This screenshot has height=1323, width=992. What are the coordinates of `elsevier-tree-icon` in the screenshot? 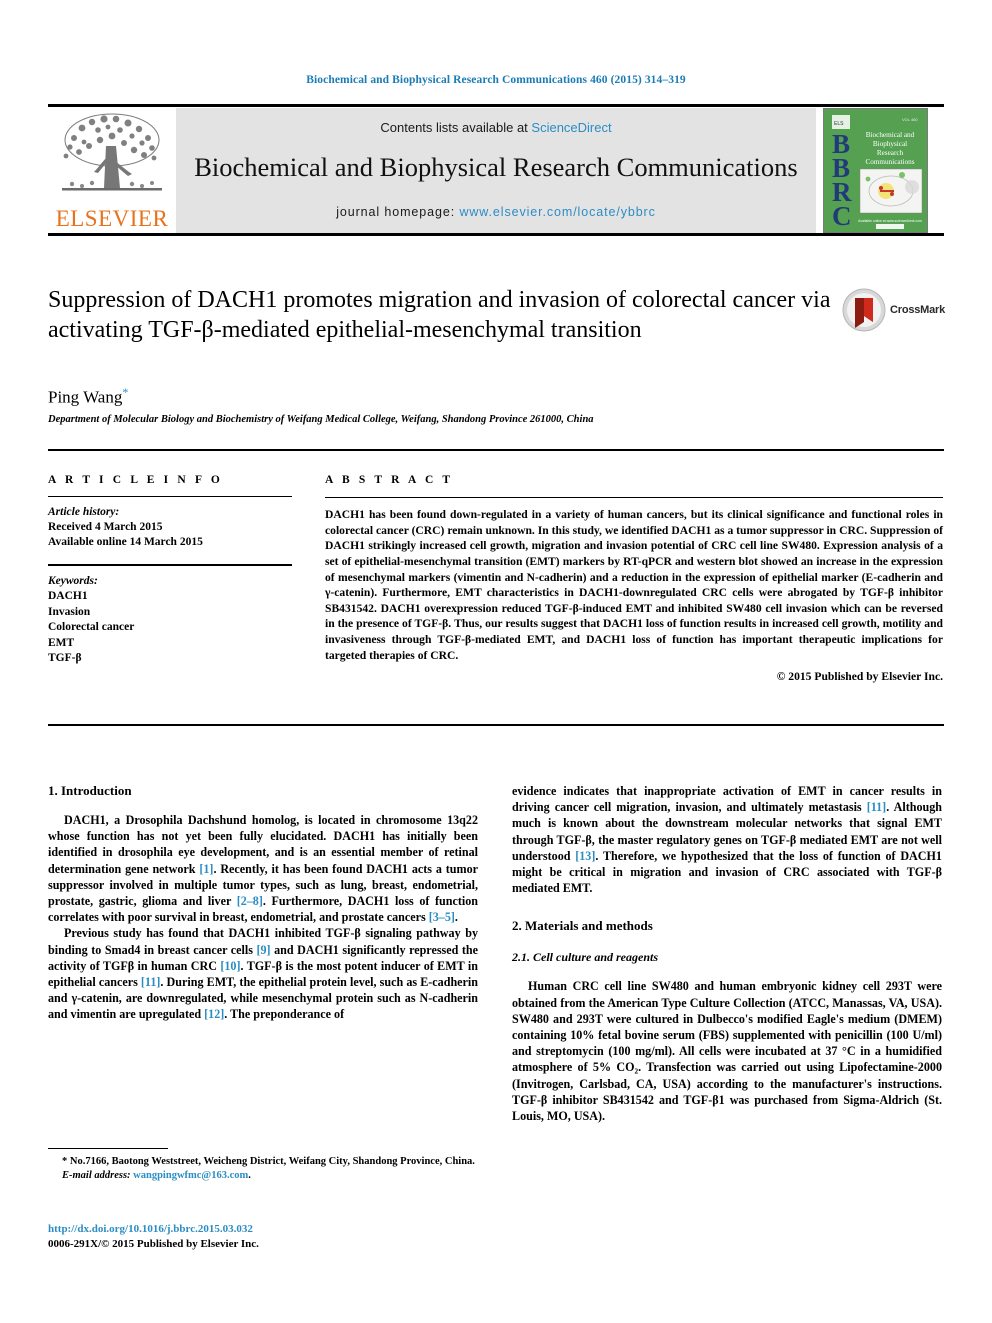 It's located at (112, 152).